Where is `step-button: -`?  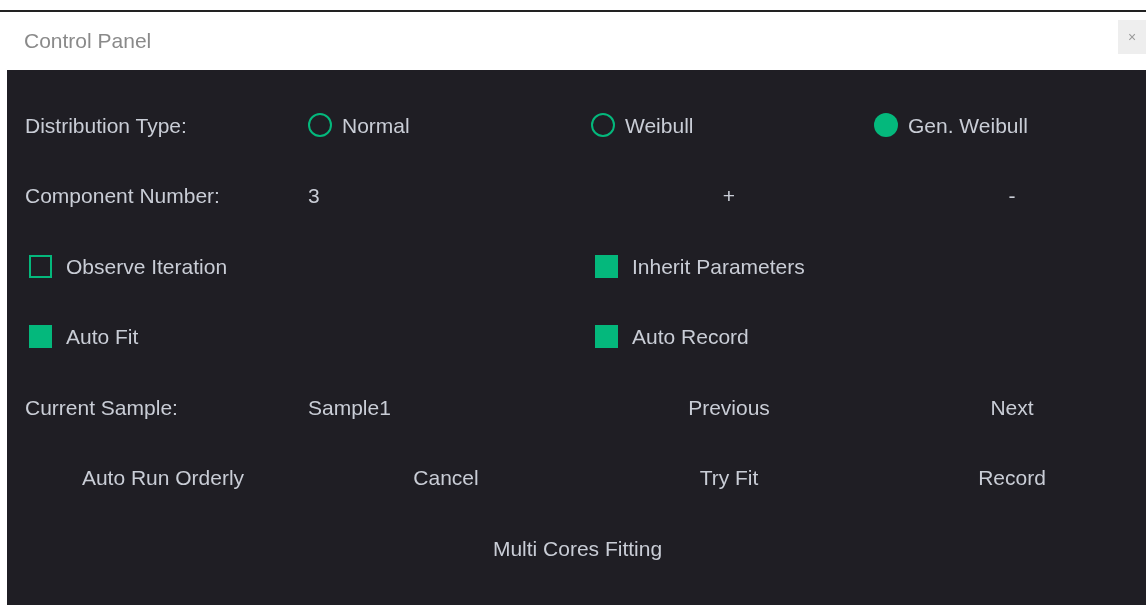
step-button: - is located at coordinates (1012, 196).